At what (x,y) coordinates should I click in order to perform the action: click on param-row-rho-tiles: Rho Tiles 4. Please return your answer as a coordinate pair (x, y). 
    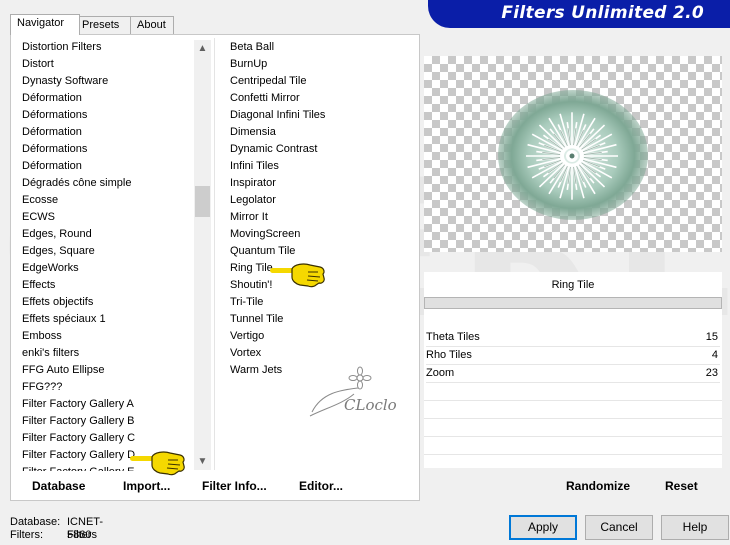
    Looking at the image, I should click on (573, 355).